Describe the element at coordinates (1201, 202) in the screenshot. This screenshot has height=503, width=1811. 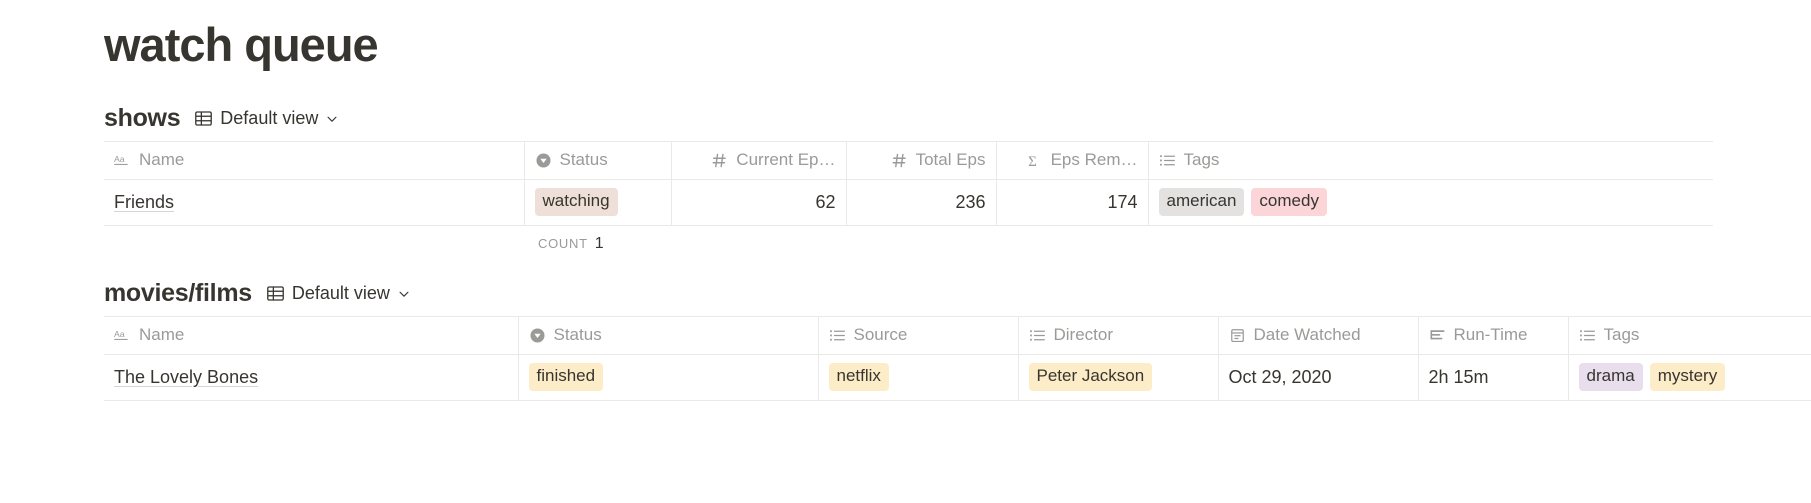
I see `tag-badge: american` at that location.